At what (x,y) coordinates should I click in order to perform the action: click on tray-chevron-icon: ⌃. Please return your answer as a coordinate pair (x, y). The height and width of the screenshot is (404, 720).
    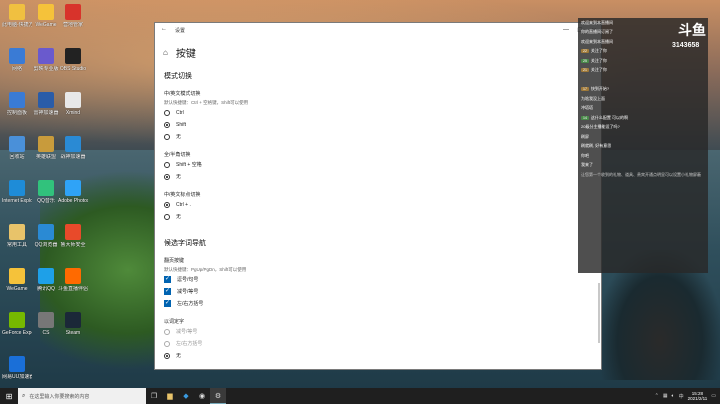
    Looking at the image, I should click on (657, 396).